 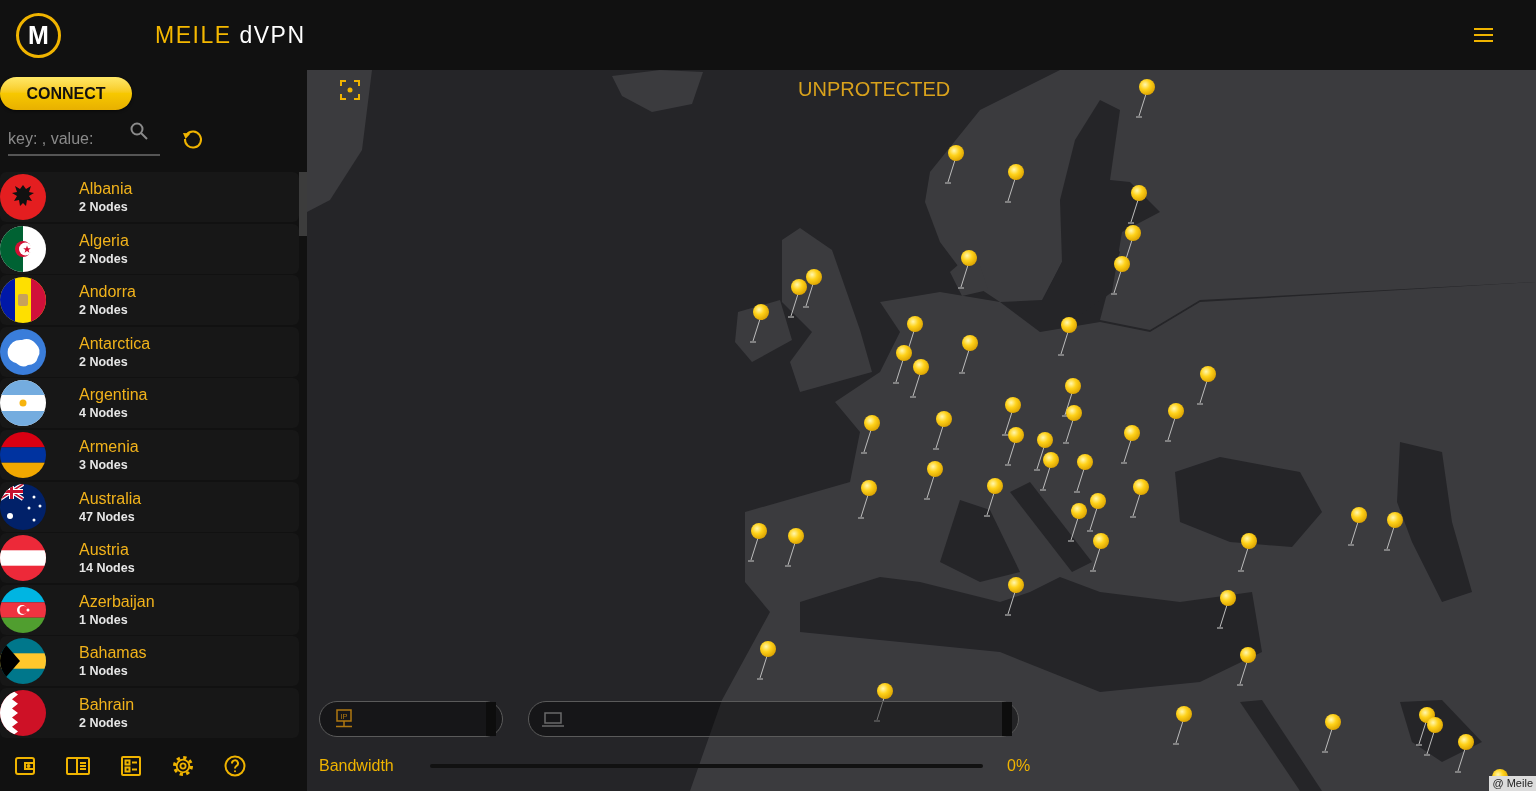 I want to click on country-name: Australia, so click(x=110, y=498).